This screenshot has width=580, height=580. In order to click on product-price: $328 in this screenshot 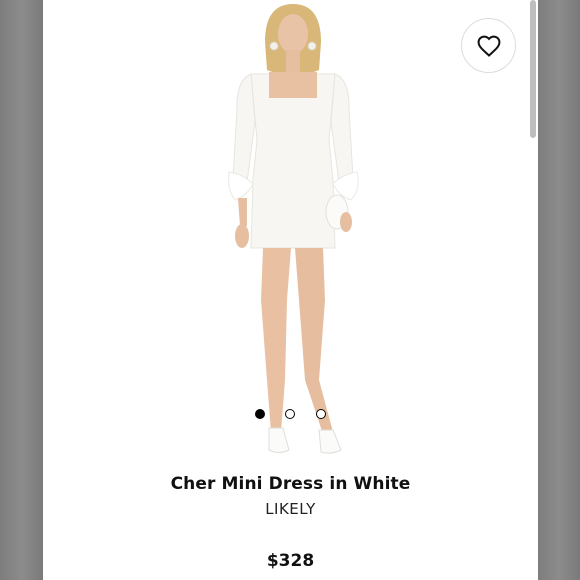, I will do `click(290, 561)`.